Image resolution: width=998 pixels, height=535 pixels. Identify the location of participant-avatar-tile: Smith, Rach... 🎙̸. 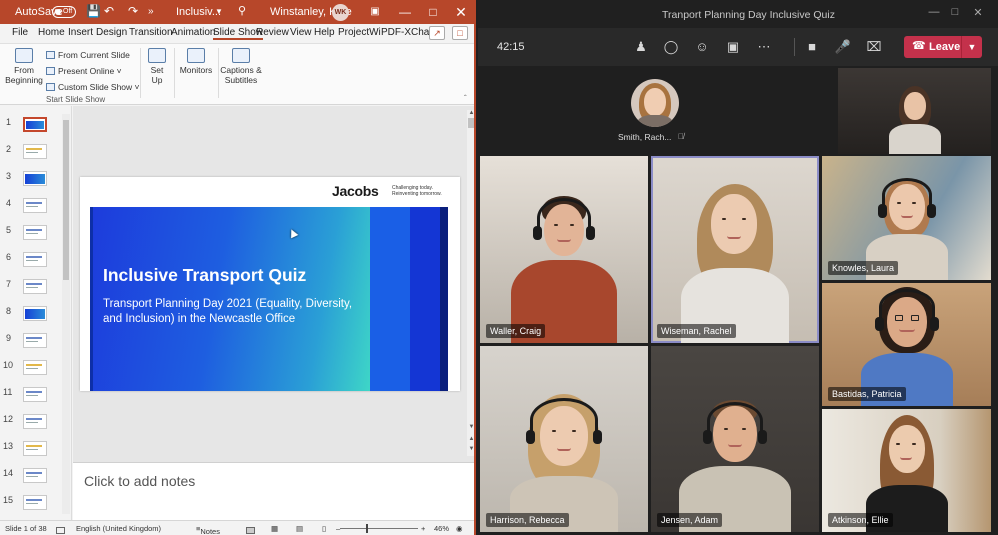
(660, 112).